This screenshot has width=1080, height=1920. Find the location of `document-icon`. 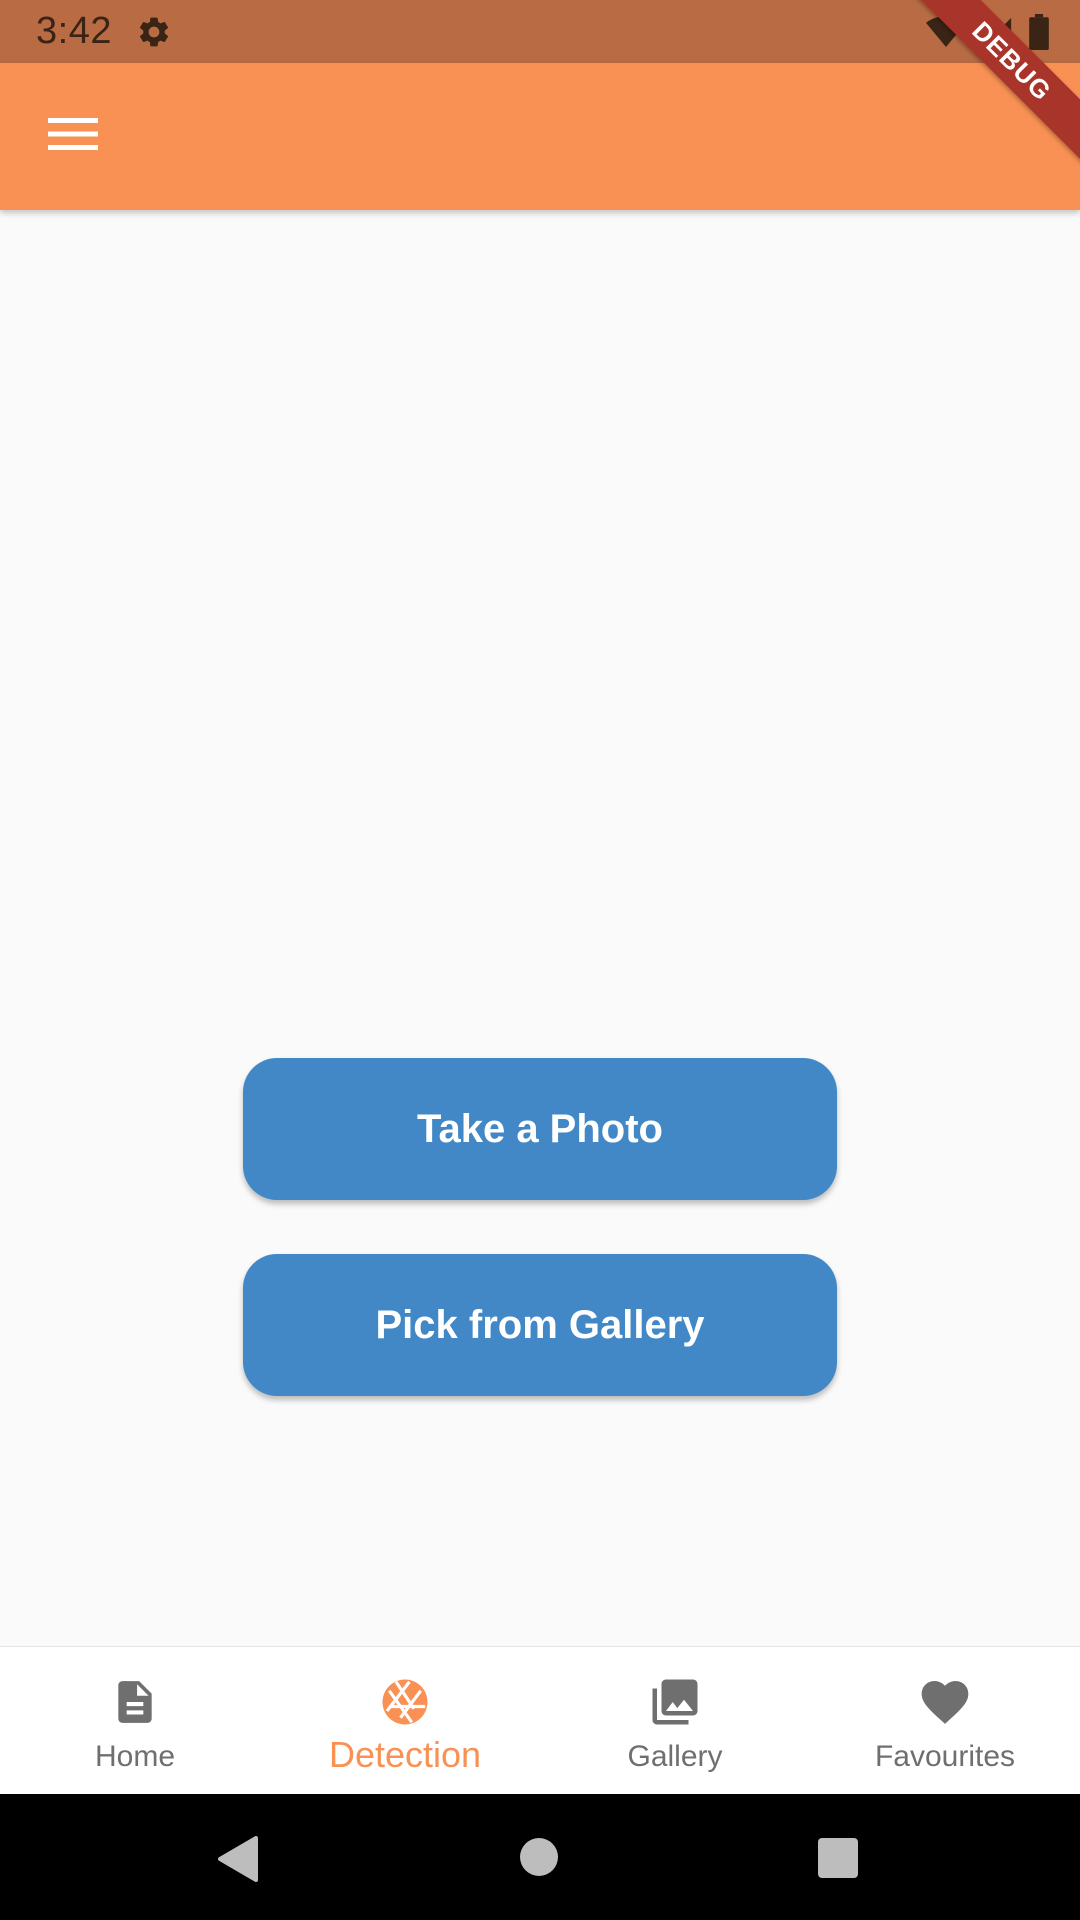

document-icon is located at coordinates (135, 1702).